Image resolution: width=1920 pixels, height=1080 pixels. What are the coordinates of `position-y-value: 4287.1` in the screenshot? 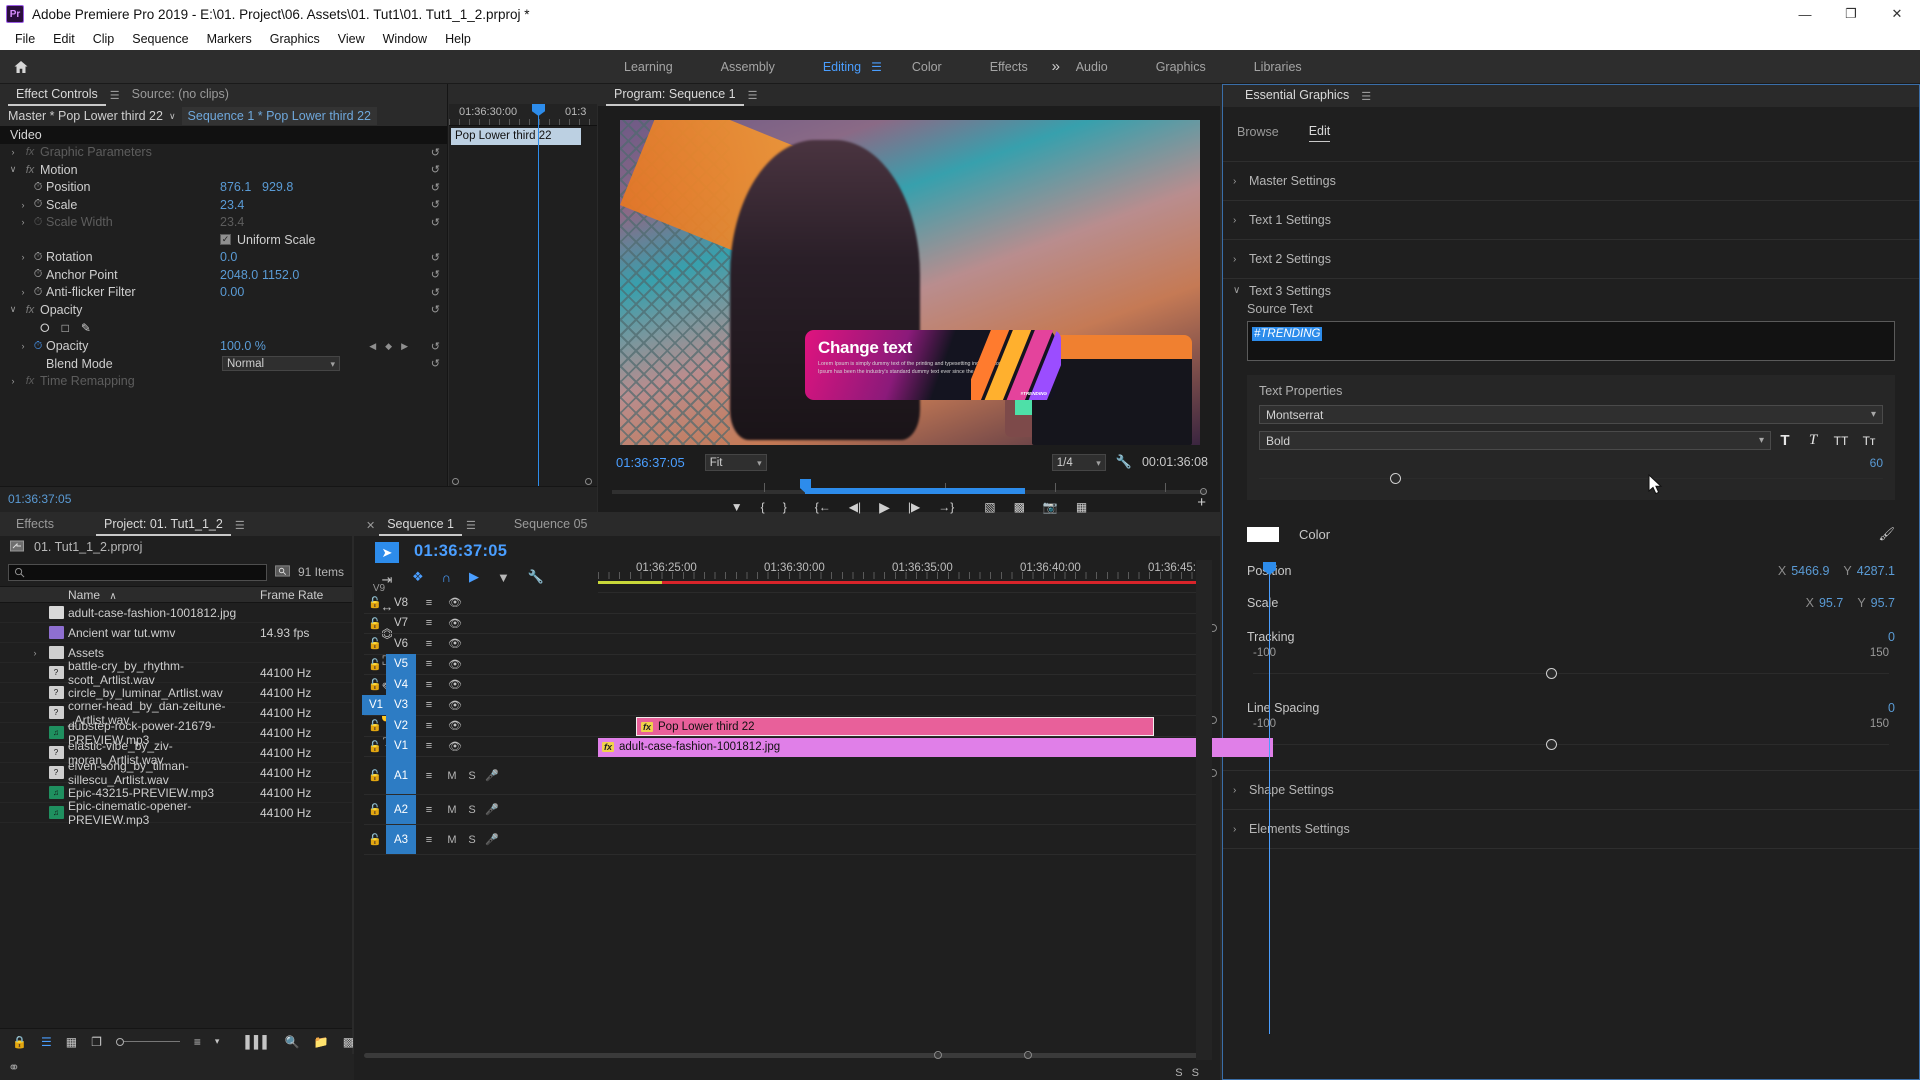 It's located at (1876, 571).